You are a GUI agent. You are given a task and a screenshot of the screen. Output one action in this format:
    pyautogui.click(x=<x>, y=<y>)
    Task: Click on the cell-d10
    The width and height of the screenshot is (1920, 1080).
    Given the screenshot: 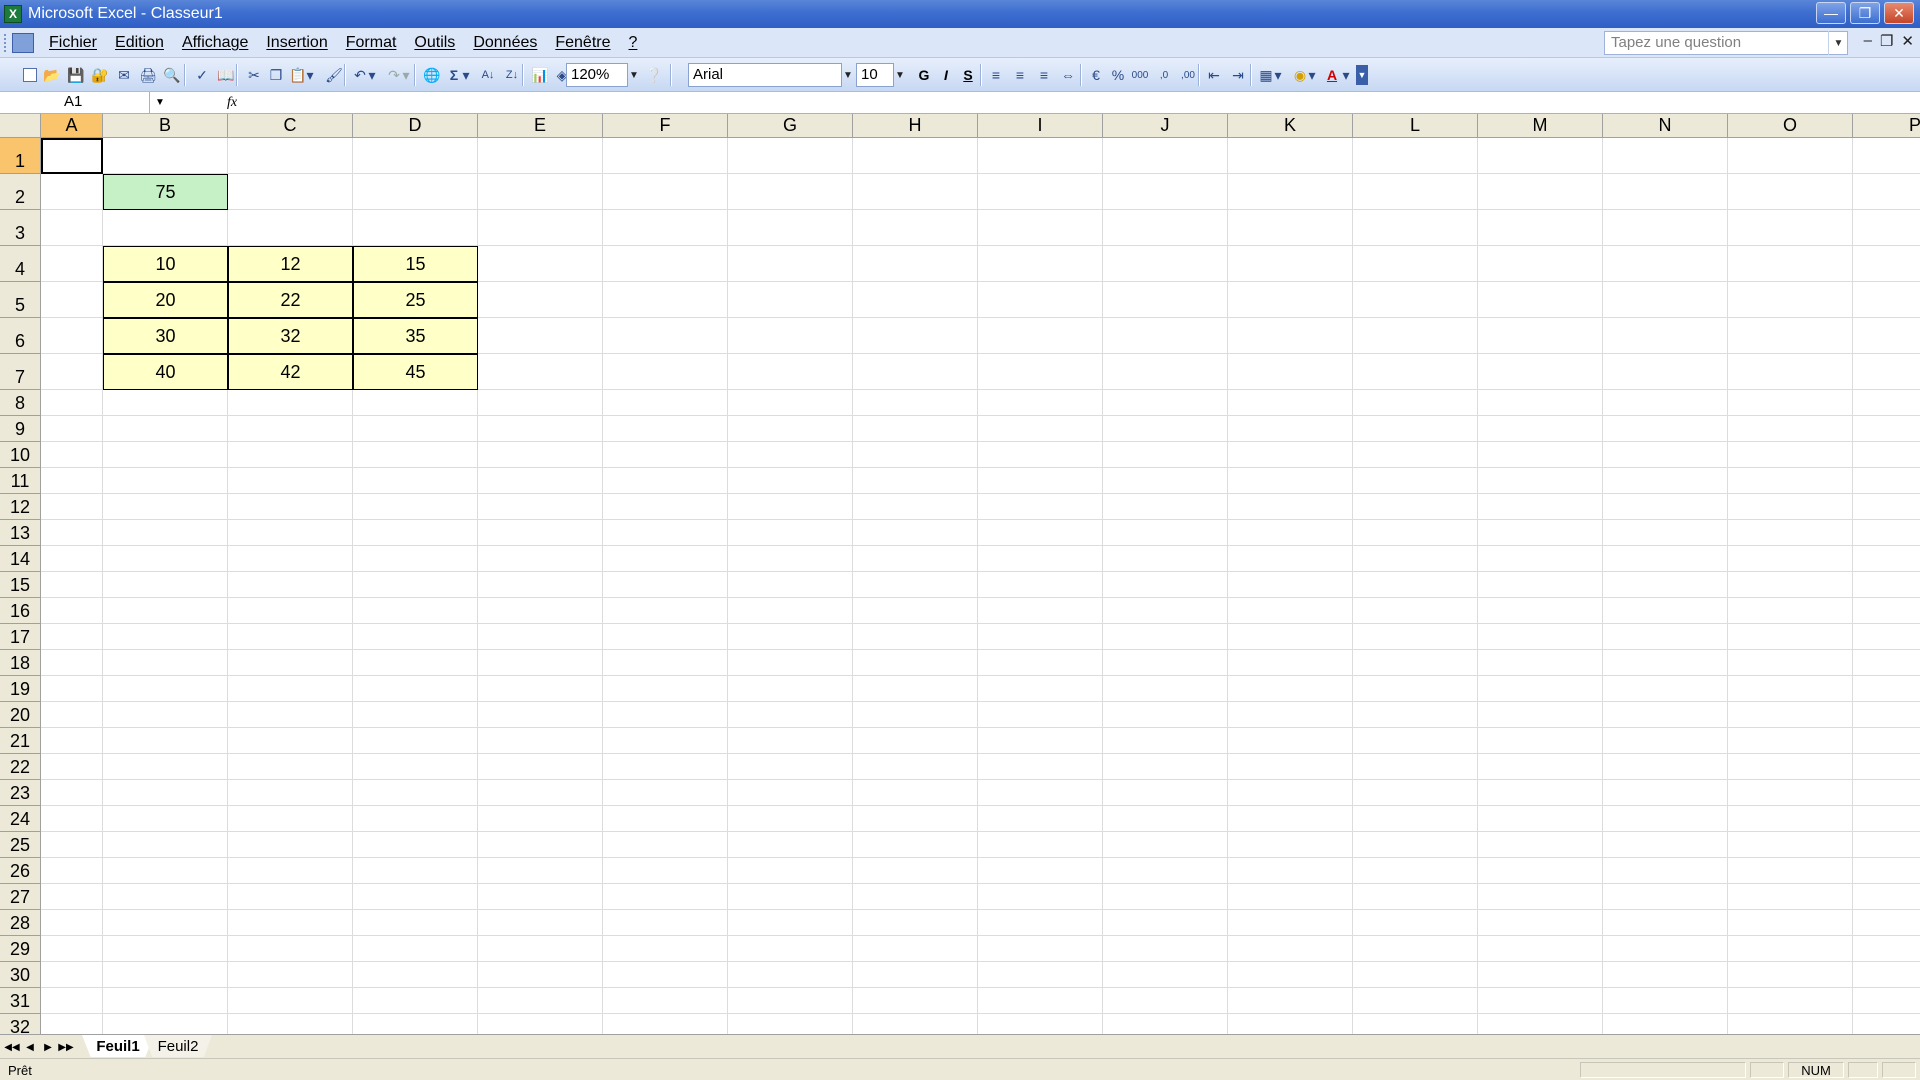 What is the action you would take?
    pyautogui.click(x=415, y=455)
    